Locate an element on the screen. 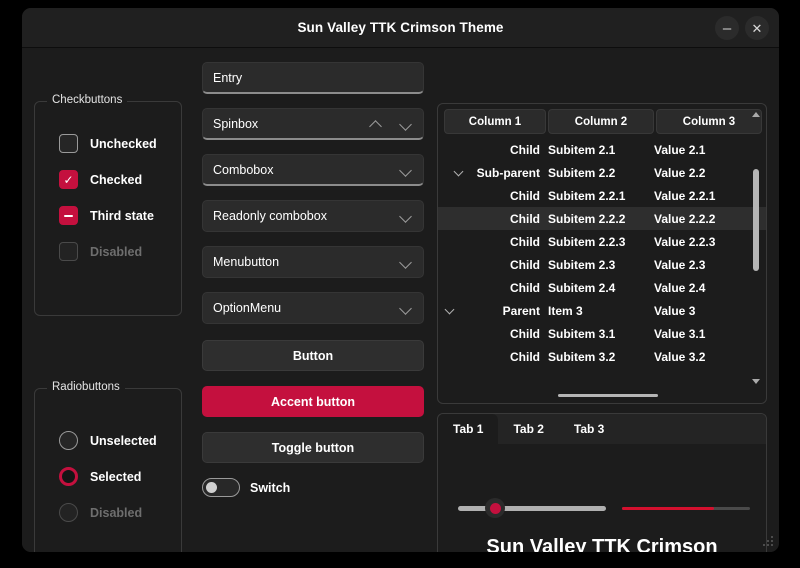 This screenshot has width=800, height=568. treeview-horizontal-scrollbar is located at coordinates (608, 396).